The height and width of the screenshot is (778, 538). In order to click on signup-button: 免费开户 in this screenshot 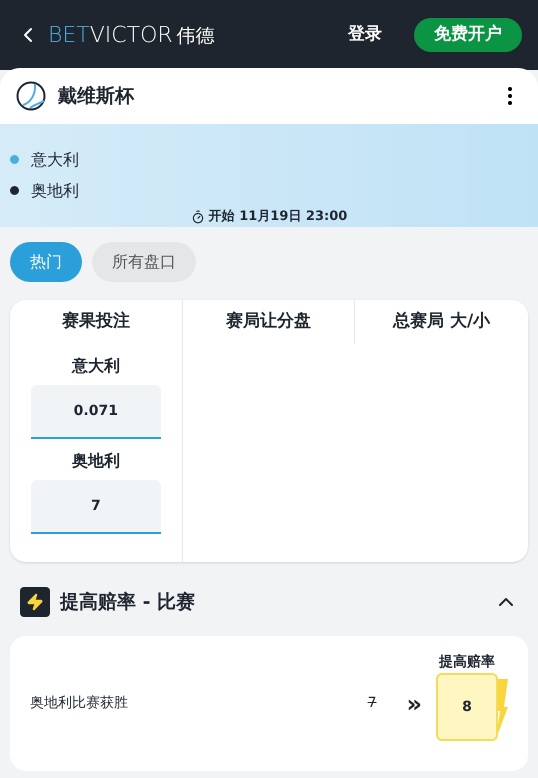, I will do `click(468, 35)`.